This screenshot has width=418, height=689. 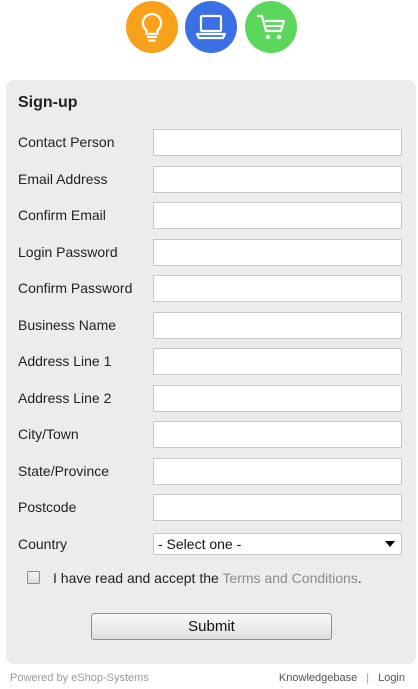 I want to click on logo-bar, so click(x=209, y=28).